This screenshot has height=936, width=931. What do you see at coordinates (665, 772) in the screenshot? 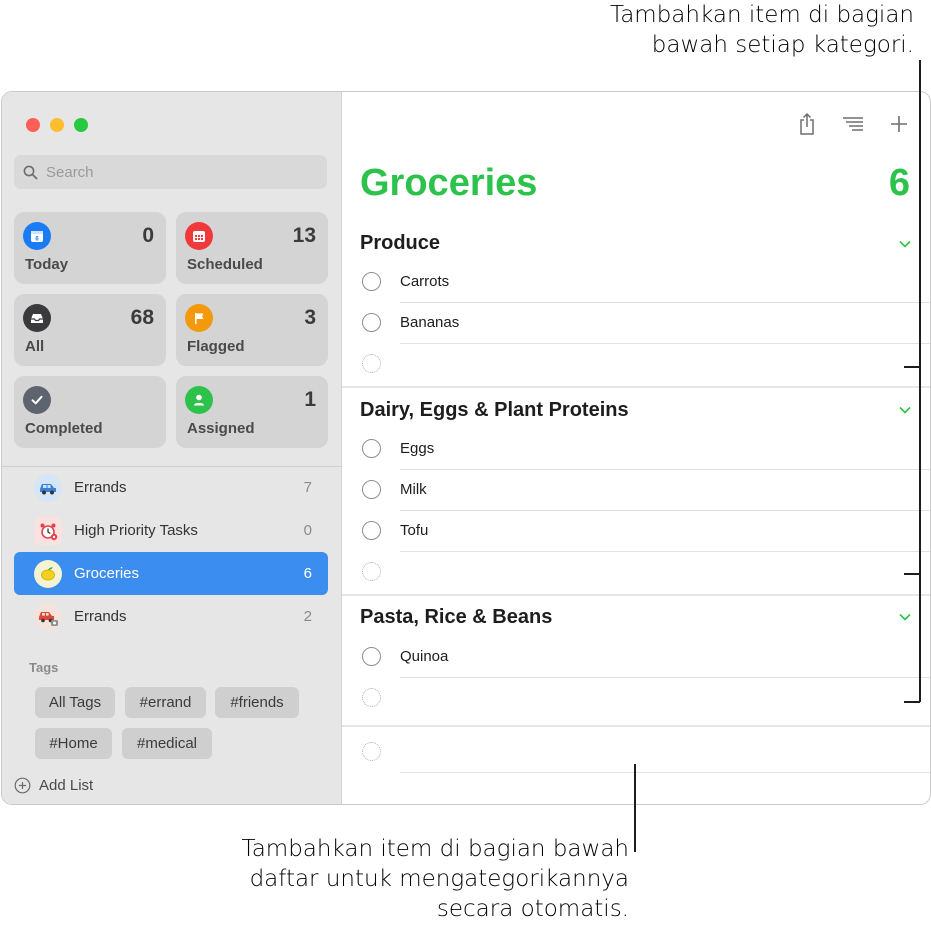
I see `row-separator` at bounding box center [665, 772].